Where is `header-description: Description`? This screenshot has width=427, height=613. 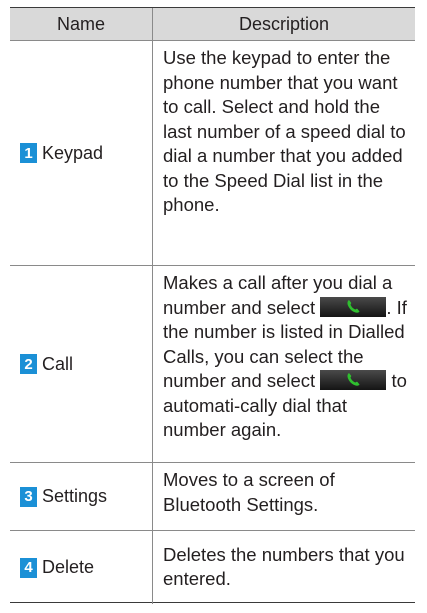
header-description: Description is located at coordinates (284, 24).